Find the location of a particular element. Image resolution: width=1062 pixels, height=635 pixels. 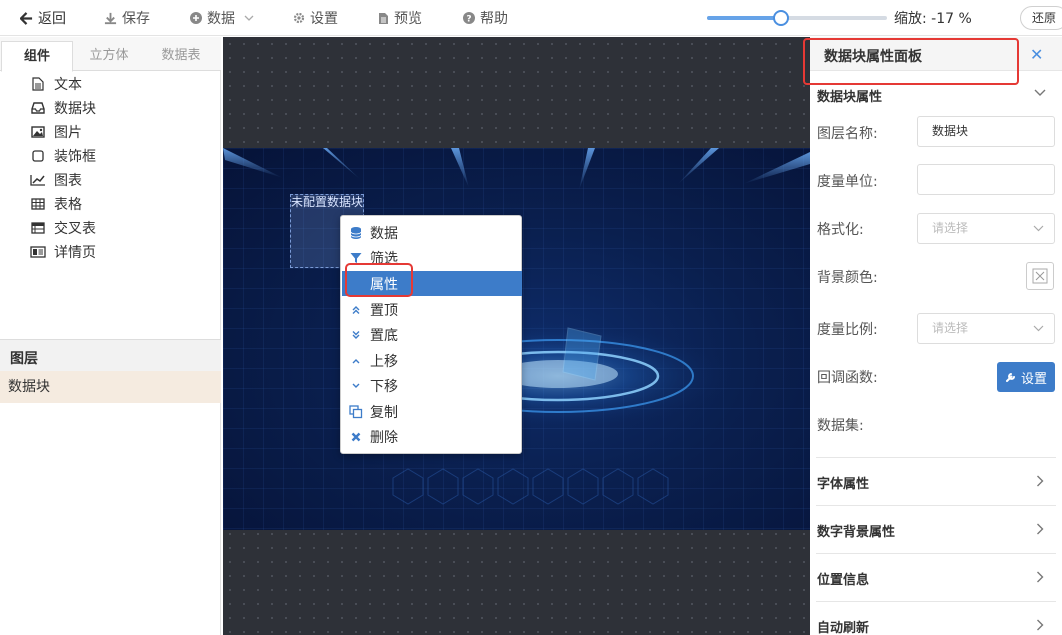

preview-label: 预览 is located at coordinates (408, 19).